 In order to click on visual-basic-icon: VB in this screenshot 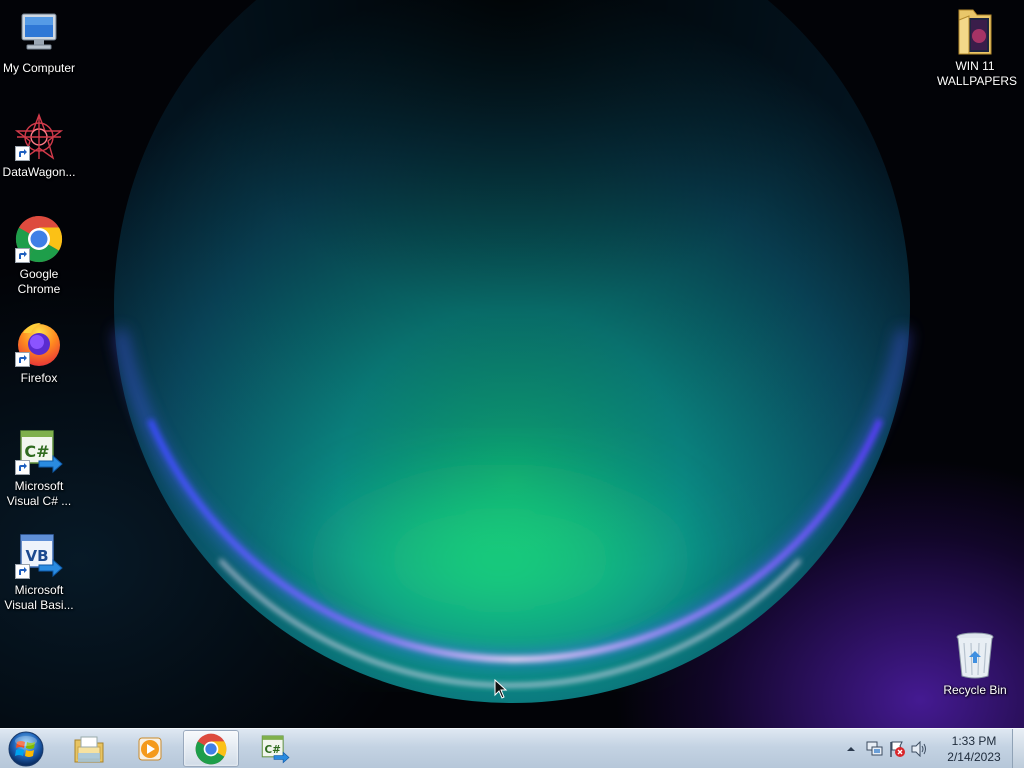, I will do `click(39, 555)`.